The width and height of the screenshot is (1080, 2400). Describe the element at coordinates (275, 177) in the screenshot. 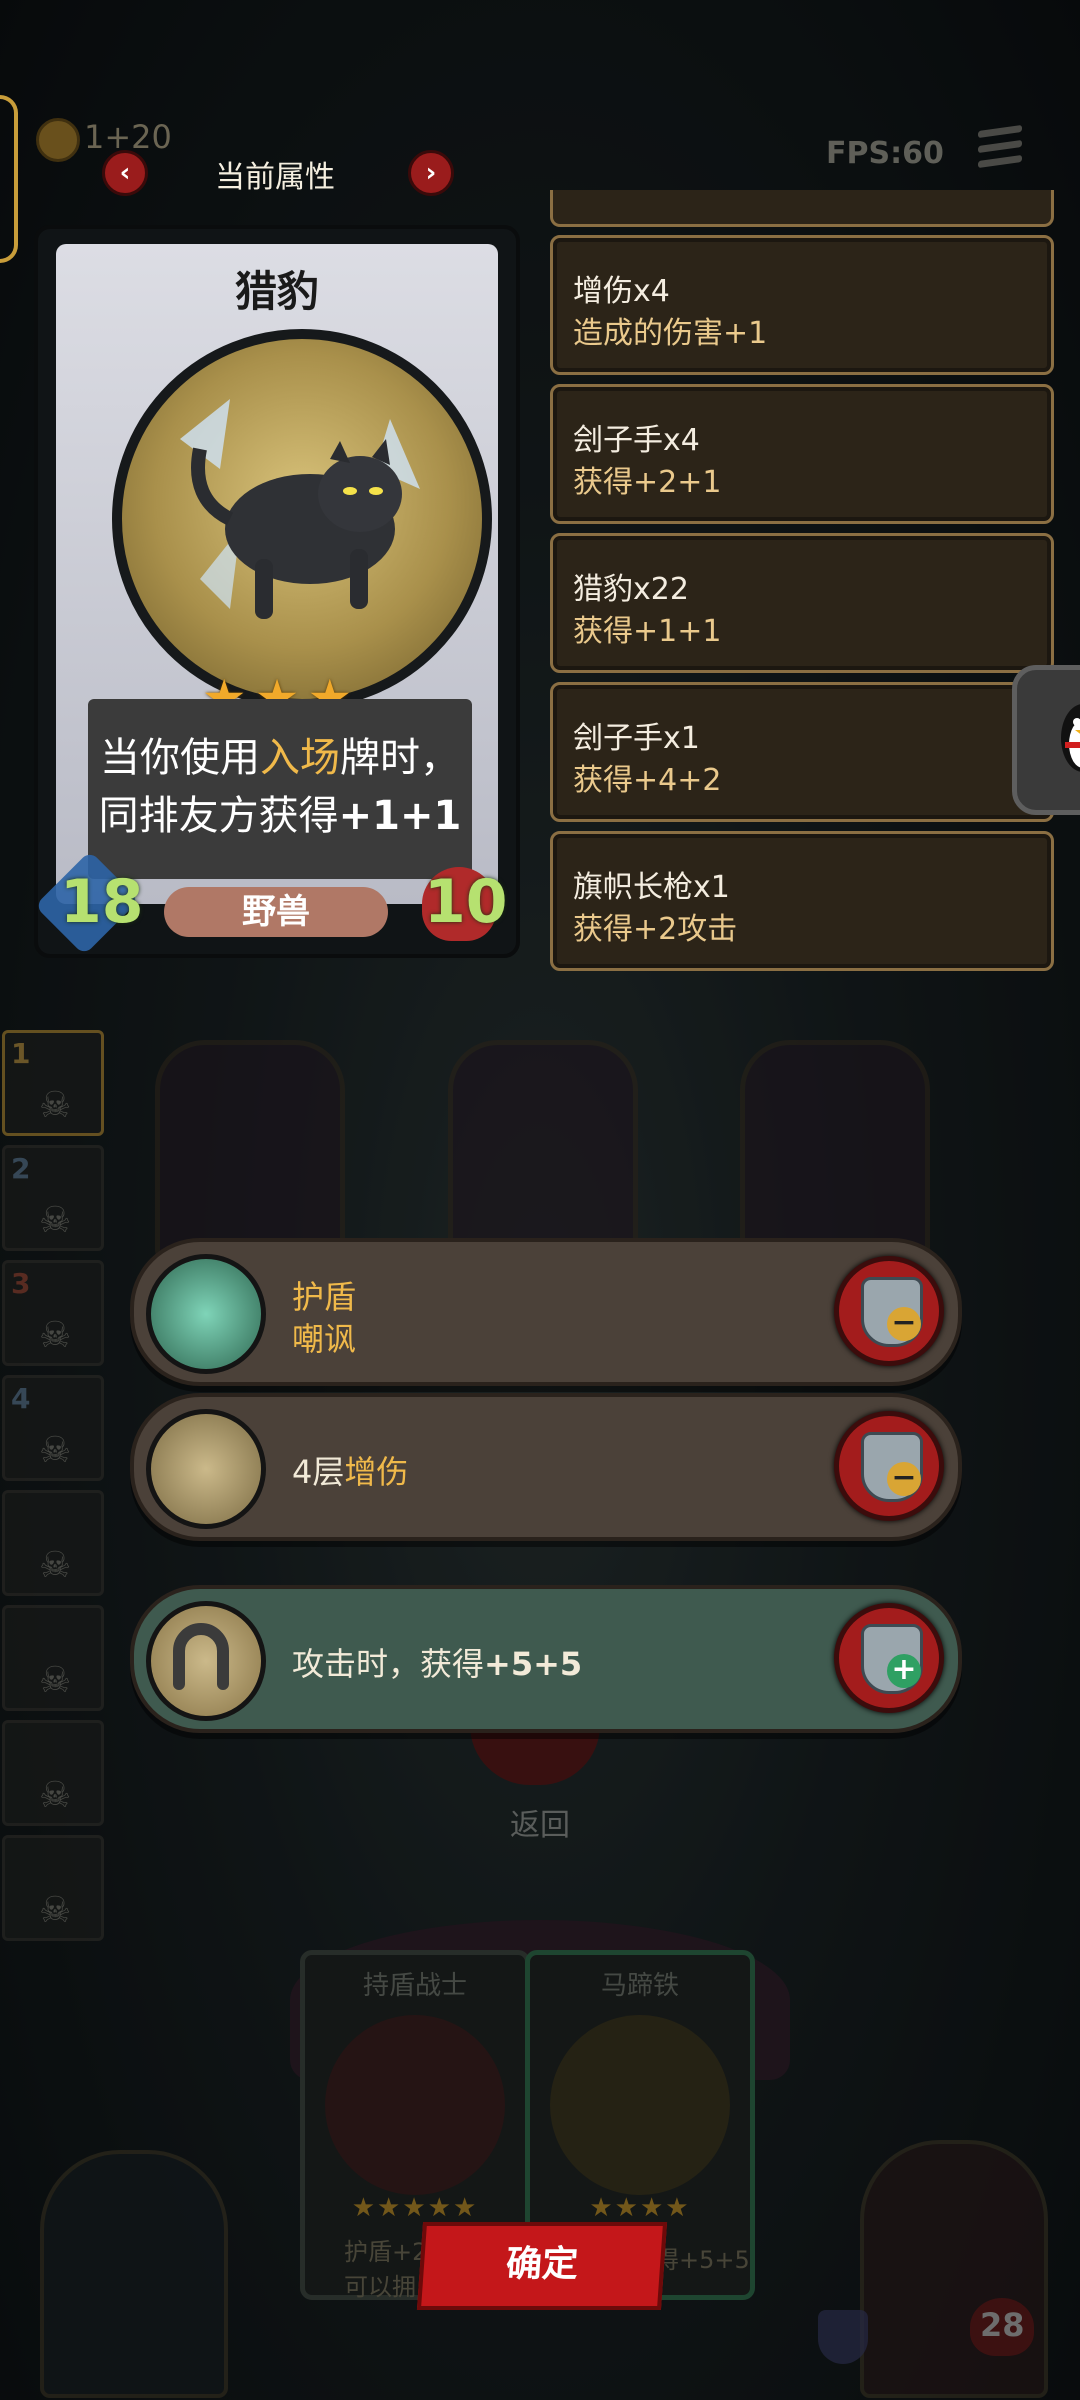

I see `panel-title: 当前属性` at that location.